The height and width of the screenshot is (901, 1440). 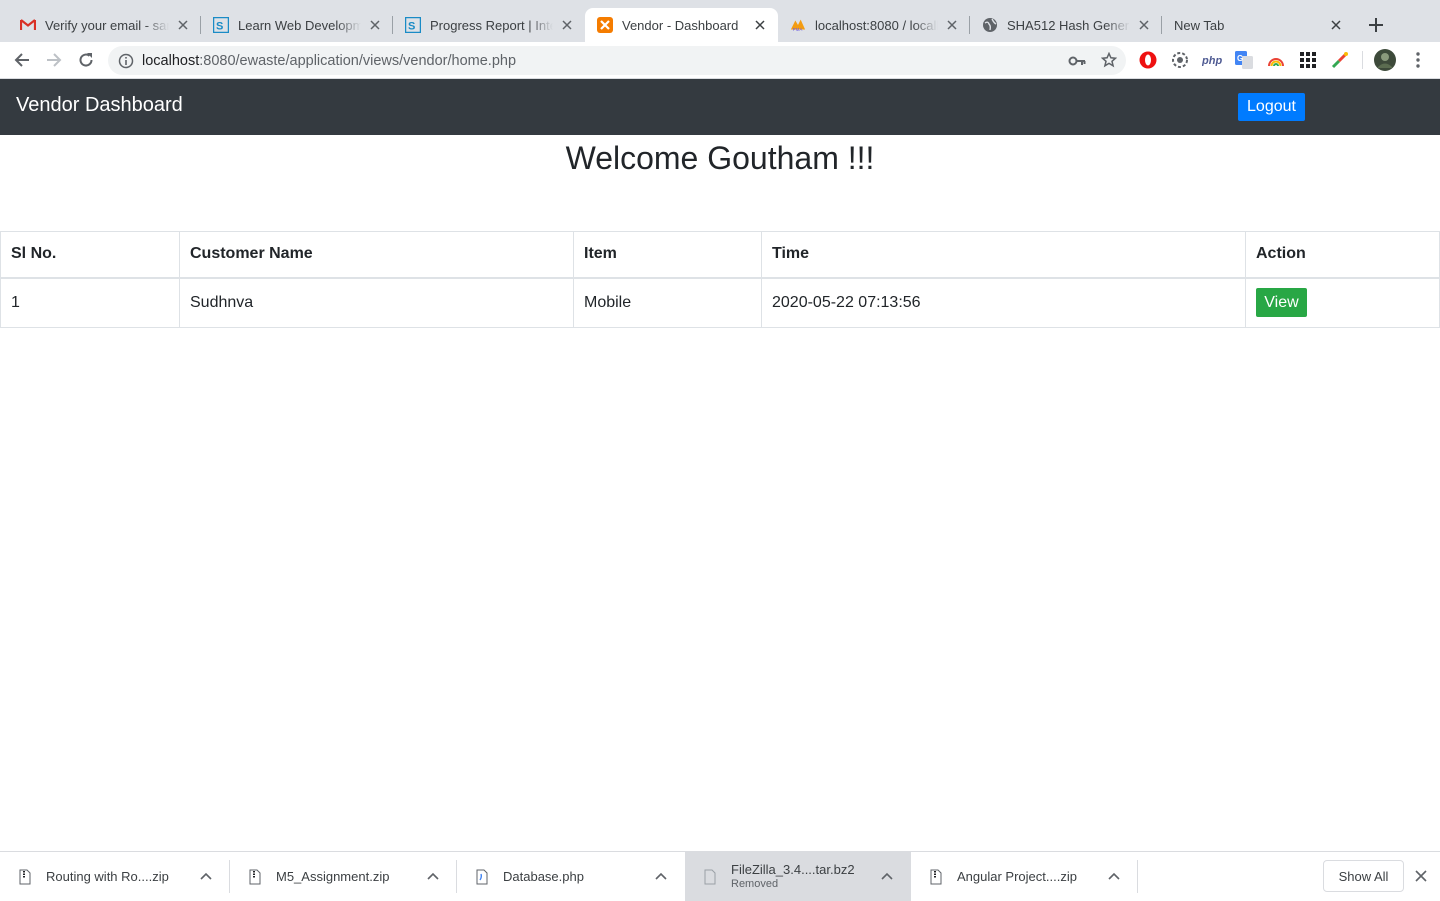 I want to click on close-icon, so click(x=1421, y=876).